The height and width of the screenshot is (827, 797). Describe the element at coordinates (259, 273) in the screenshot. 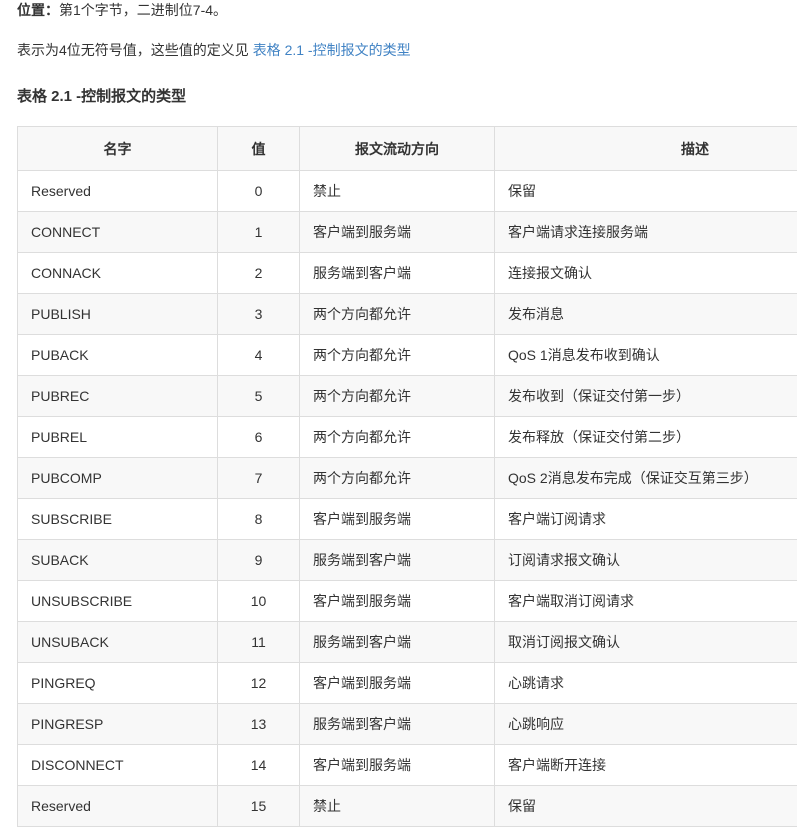

I see `cell-value: 2` at that location.